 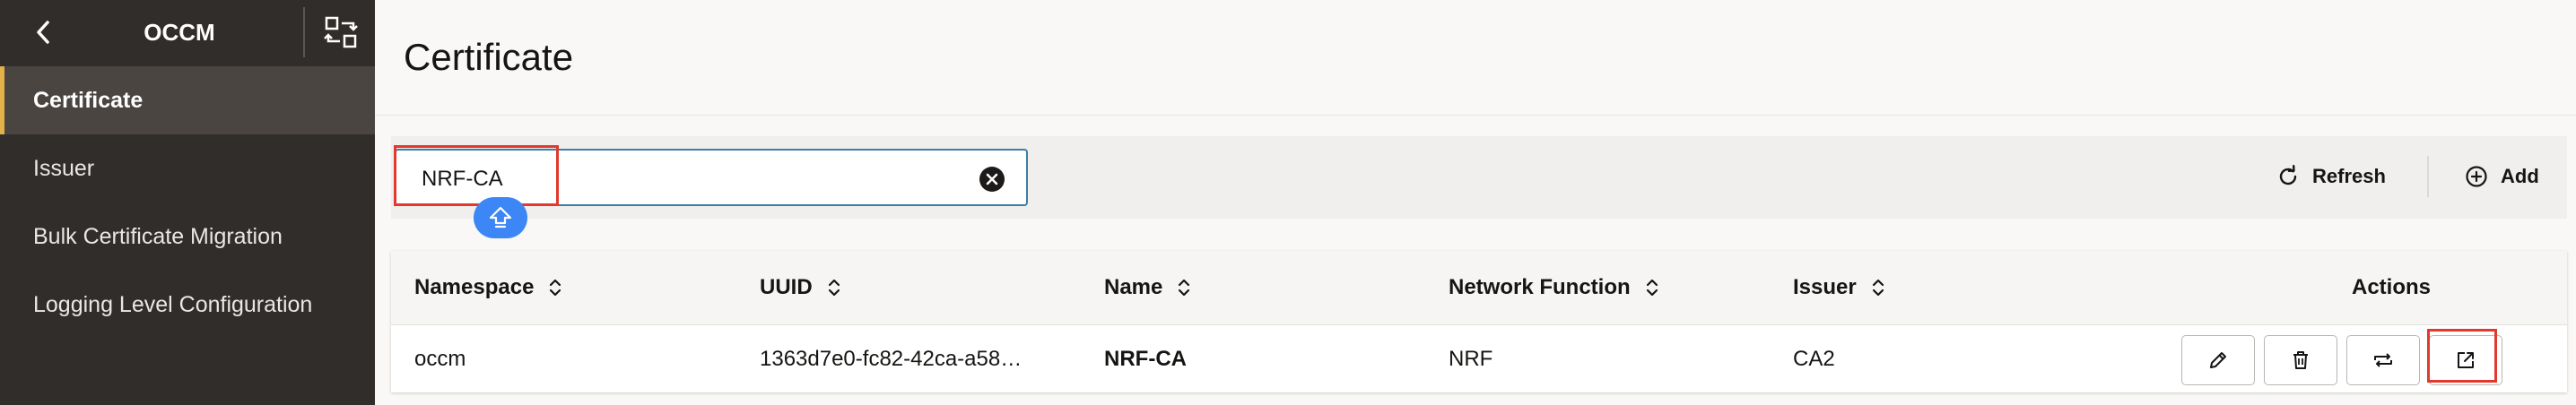 I want to click on edit-icon, so click(x=2218, y=360).